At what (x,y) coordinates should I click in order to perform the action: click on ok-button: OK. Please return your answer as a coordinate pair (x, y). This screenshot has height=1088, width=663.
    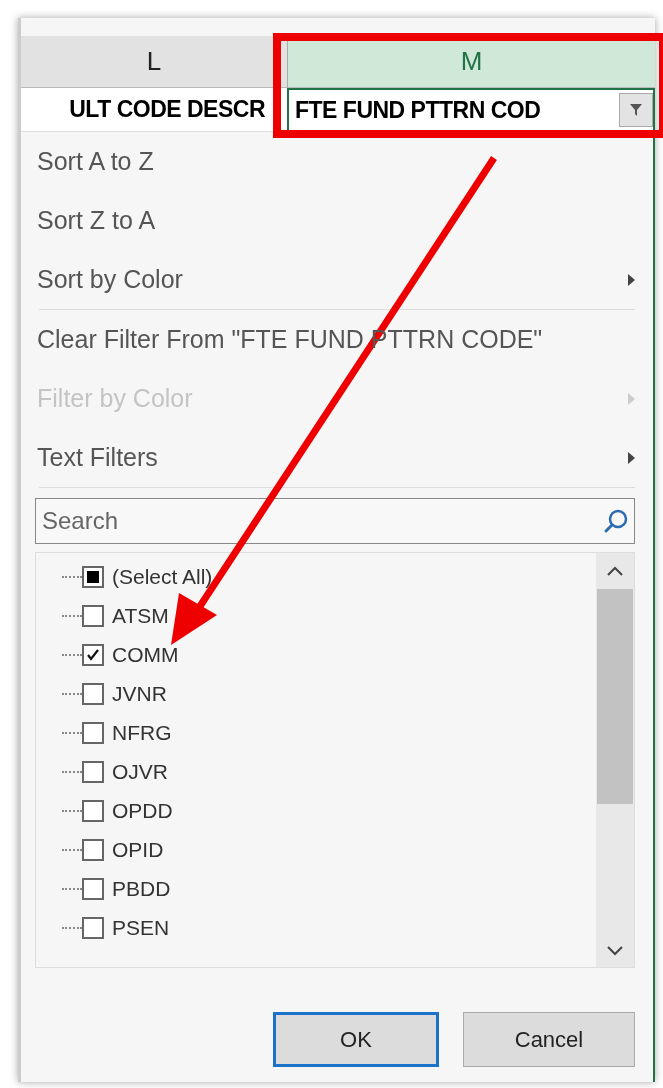
    Looking at the image, I should click on (356, 1039).